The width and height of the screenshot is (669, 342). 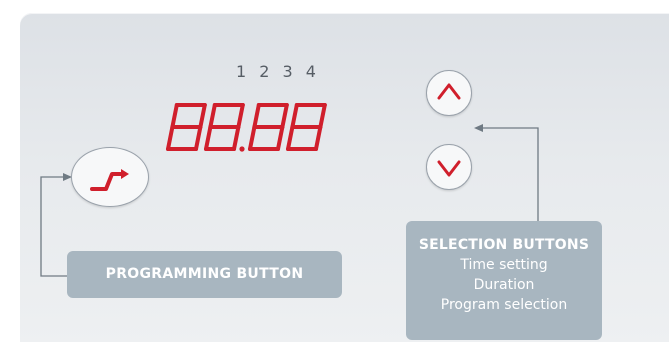 I want to click on down-button, so click(x=449, y=167).